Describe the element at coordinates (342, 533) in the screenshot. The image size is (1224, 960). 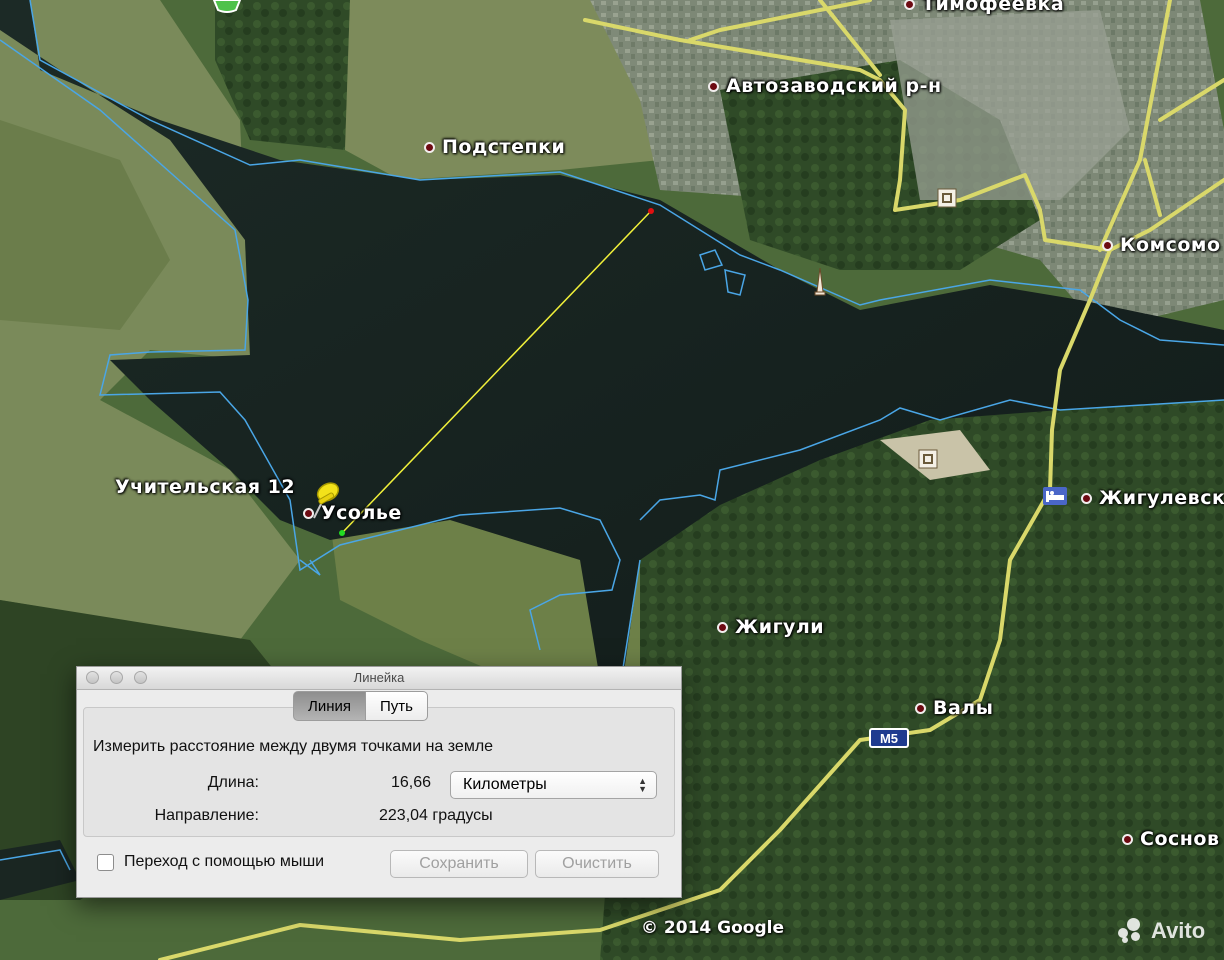
I see `ruler-start-point` at that location.